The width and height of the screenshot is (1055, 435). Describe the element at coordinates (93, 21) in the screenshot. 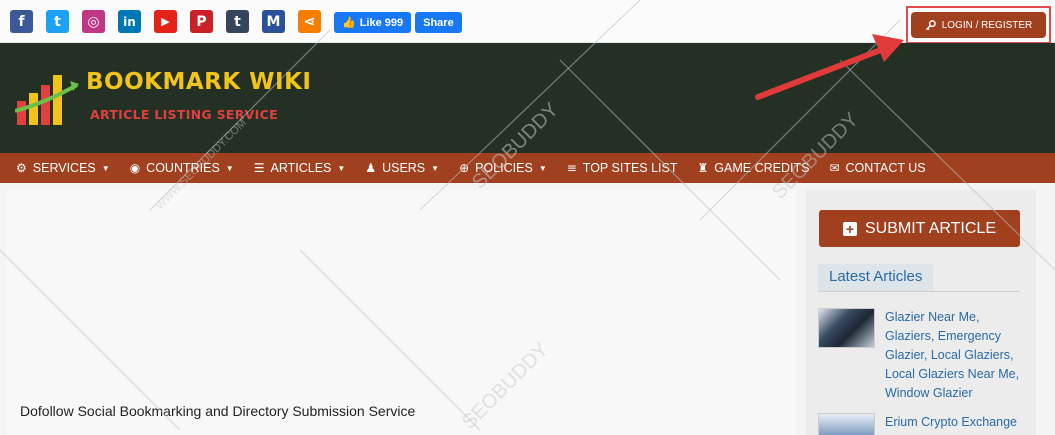

I see `instagram-icon: ◎` at that location.